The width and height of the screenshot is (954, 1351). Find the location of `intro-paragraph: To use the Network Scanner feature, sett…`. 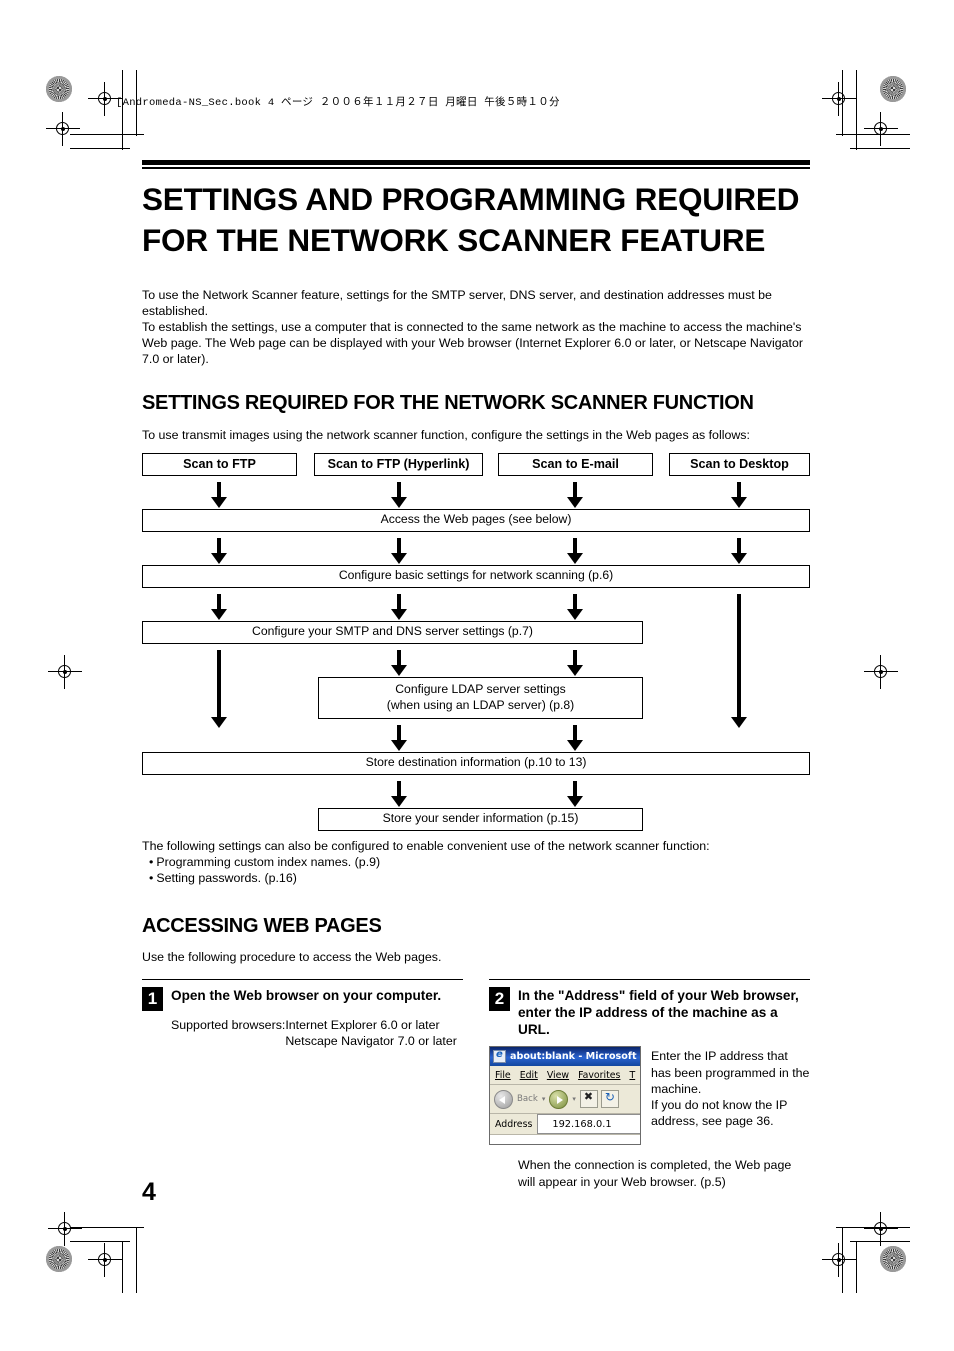

intro-paragraph: To use the Network Scanner feature, sett… is located at coordinates (472, 327).